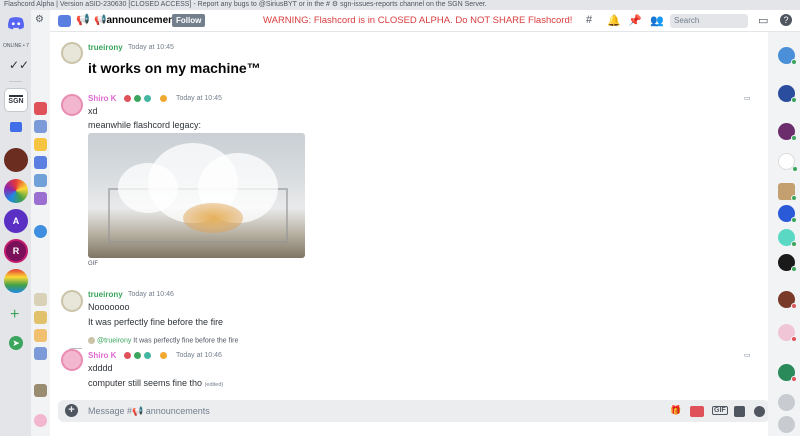  Describe the element at coordinates (39, 19) in the screenshot. I see `settings-gear-icon: ⚙` at that location.